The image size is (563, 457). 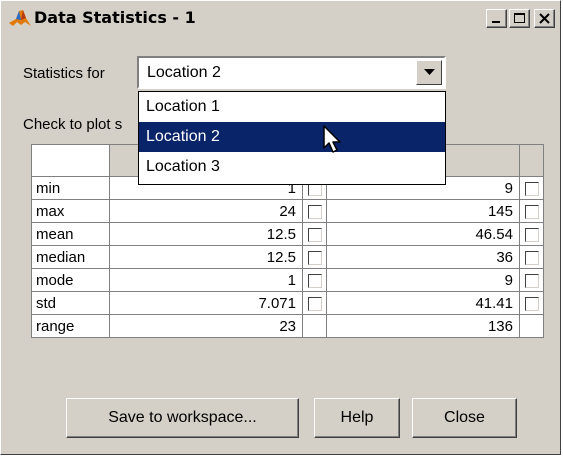 I want to click on close-window-button, so click(x=544, y=18).